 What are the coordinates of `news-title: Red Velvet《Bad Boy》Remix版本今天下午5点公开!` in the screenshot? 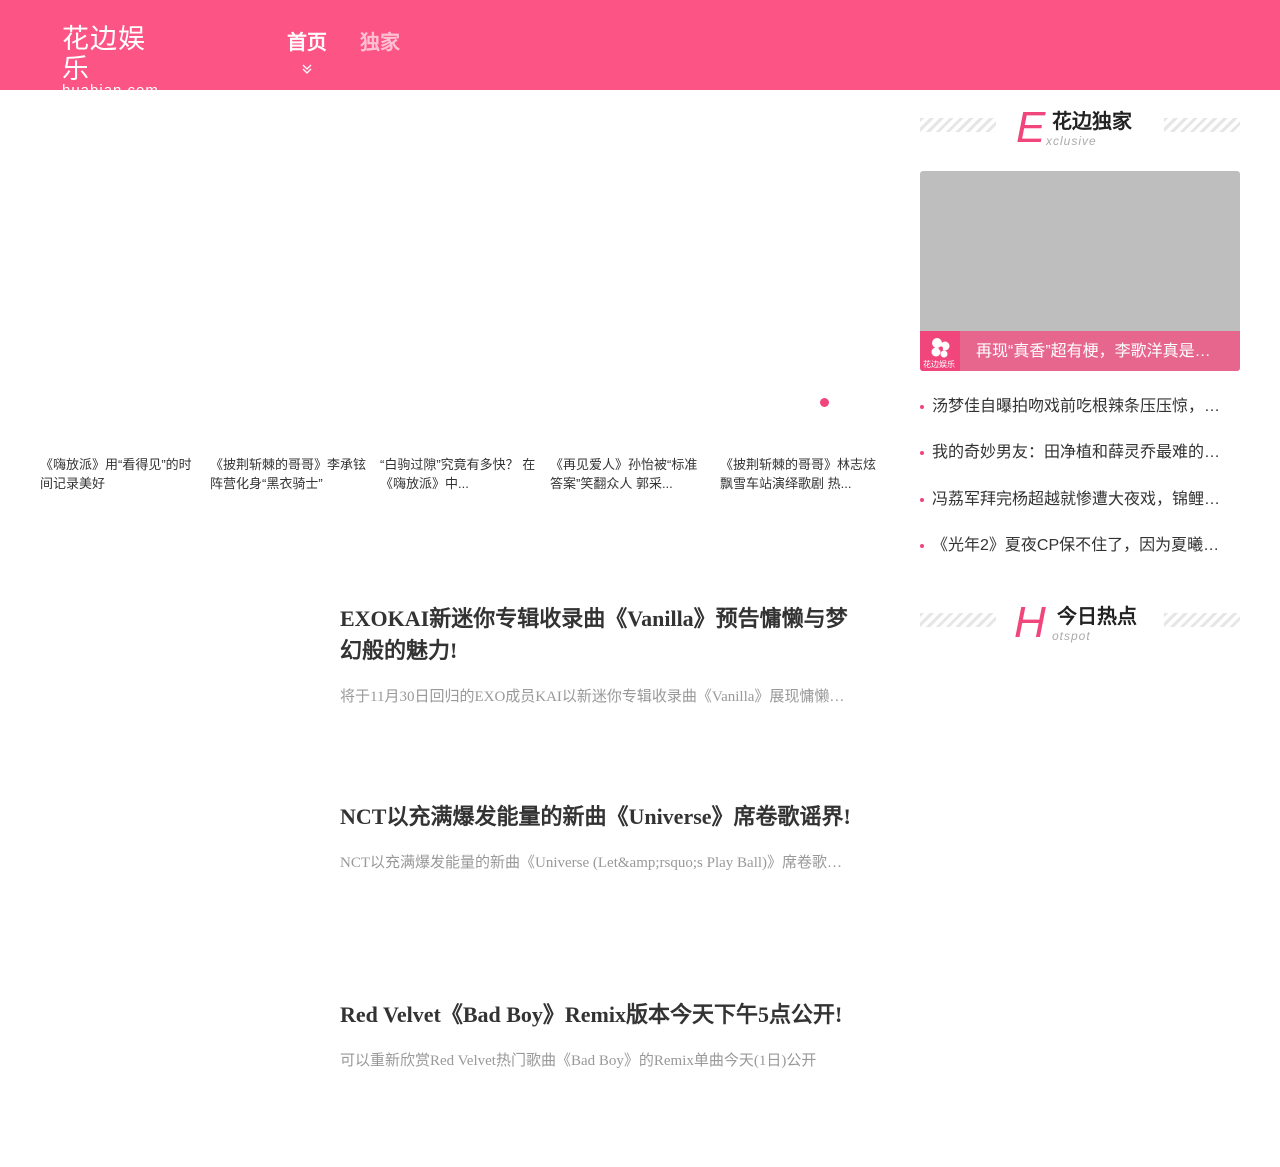 It's located at (596, 1015).